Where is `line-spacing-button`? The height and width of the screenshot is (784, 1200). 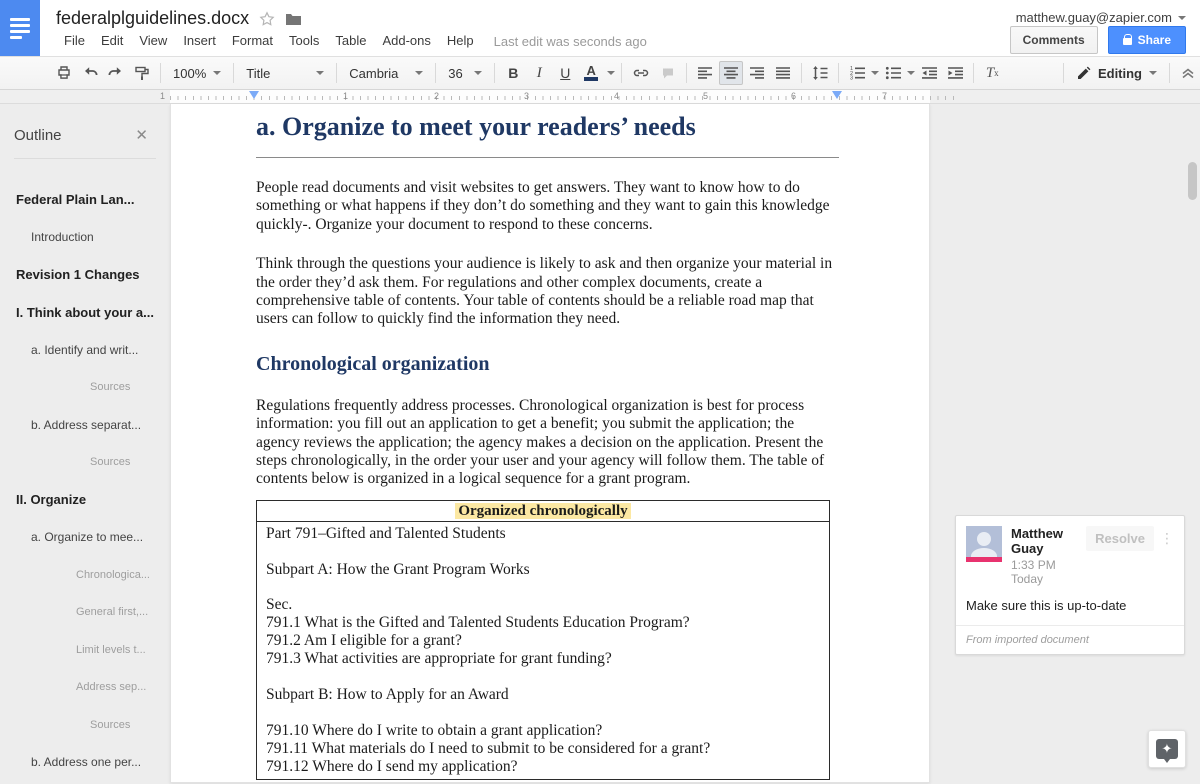 line-spacing-button is located at coordinates (820, 73).